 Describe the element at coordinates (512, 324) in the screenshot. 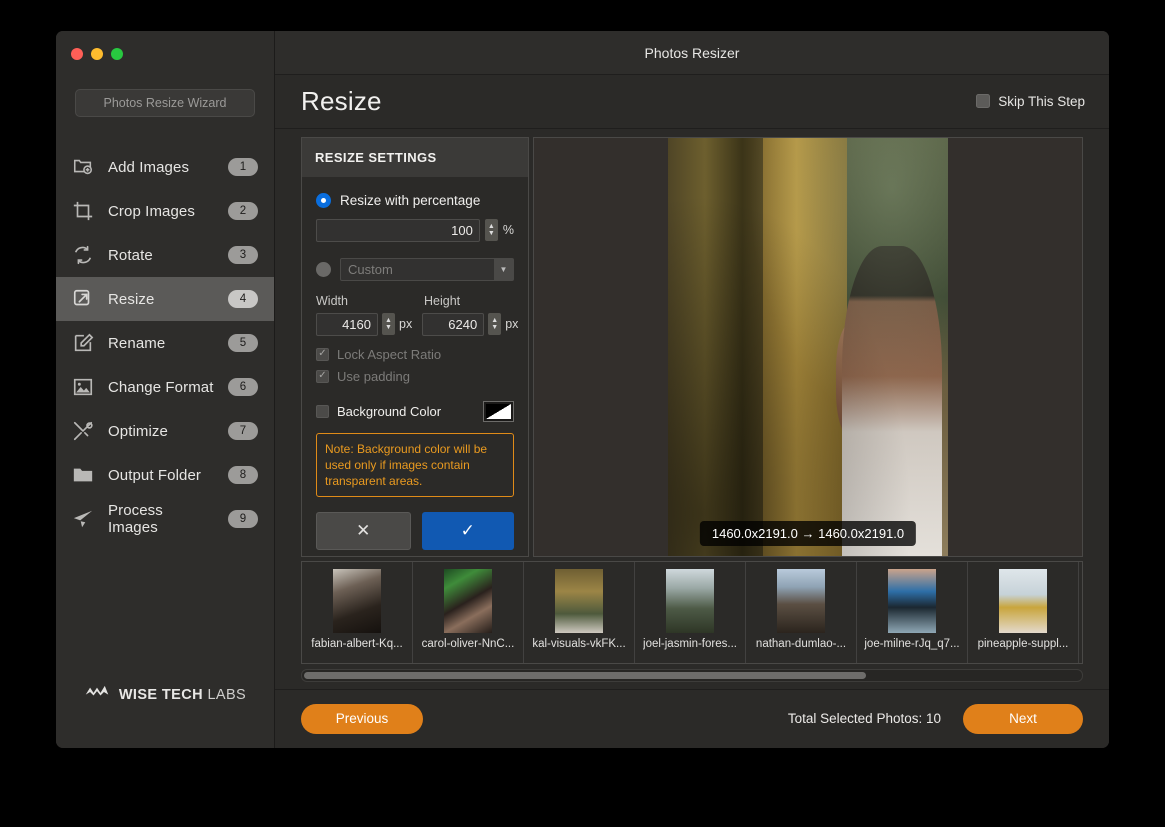

I see `height-unit: px` at that location.